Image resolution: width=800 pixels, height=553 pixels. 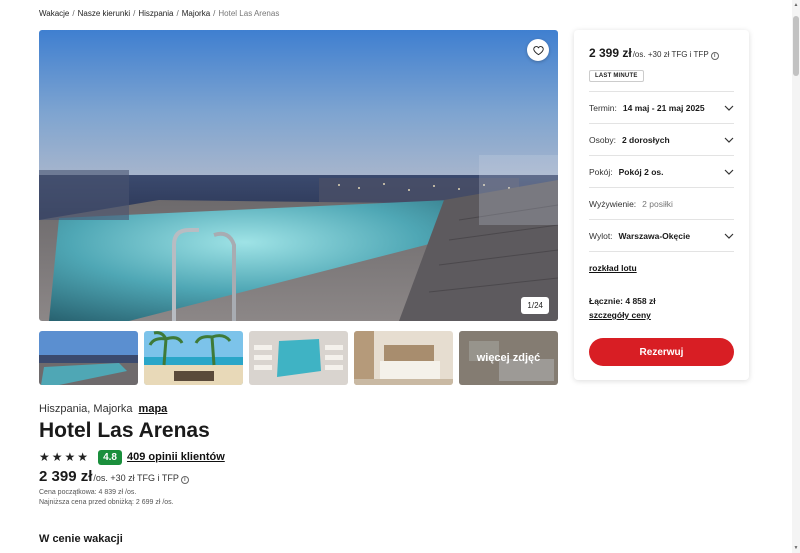 I want to click on osoby-selector: Osoby: 2 dorosłych, so click(x=661, y=140).